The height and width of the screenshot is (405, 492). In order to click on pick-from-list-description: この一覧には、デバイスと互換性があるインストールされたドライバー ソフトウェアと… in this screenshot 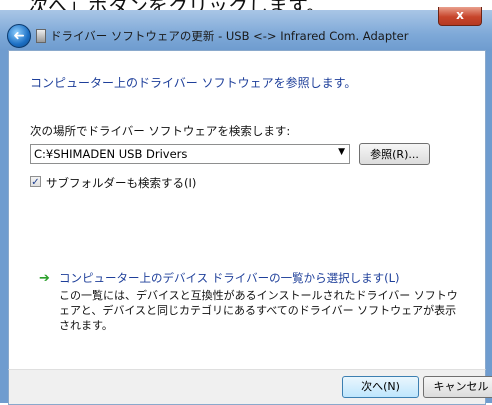, I will do `click(258, 310)`.